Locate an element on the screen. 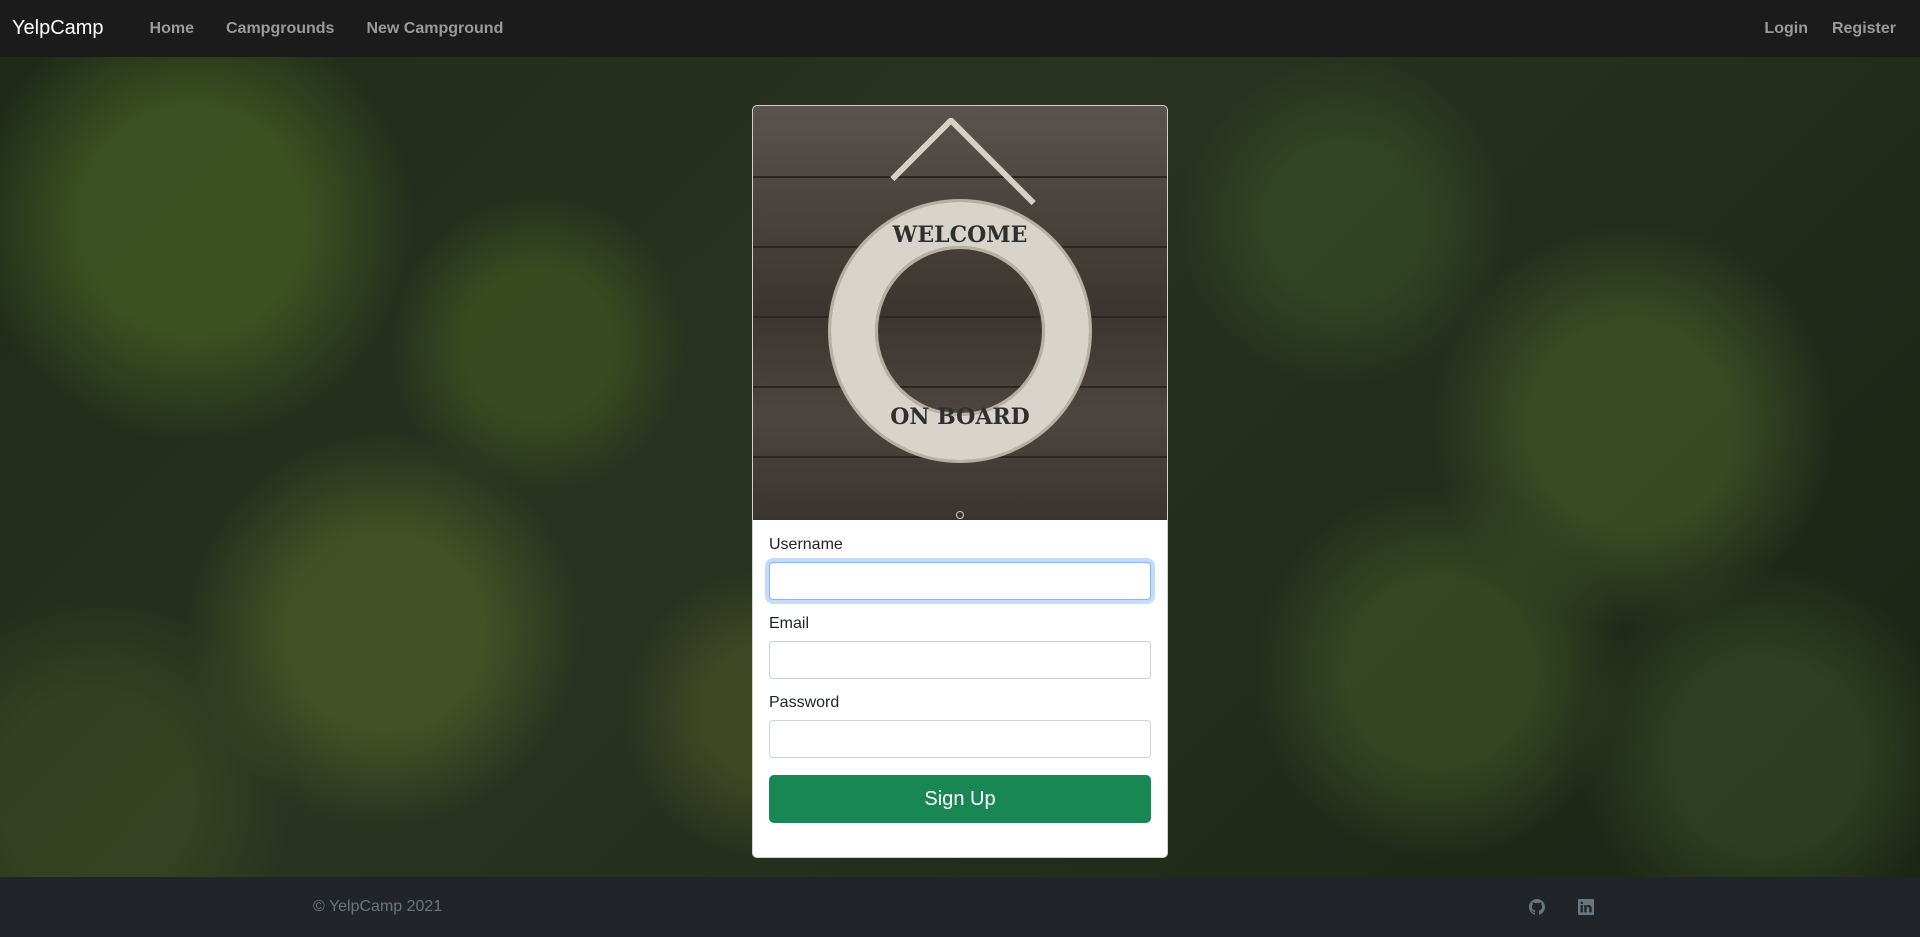  image-indicator-dot is located at coordinates (960, 515).